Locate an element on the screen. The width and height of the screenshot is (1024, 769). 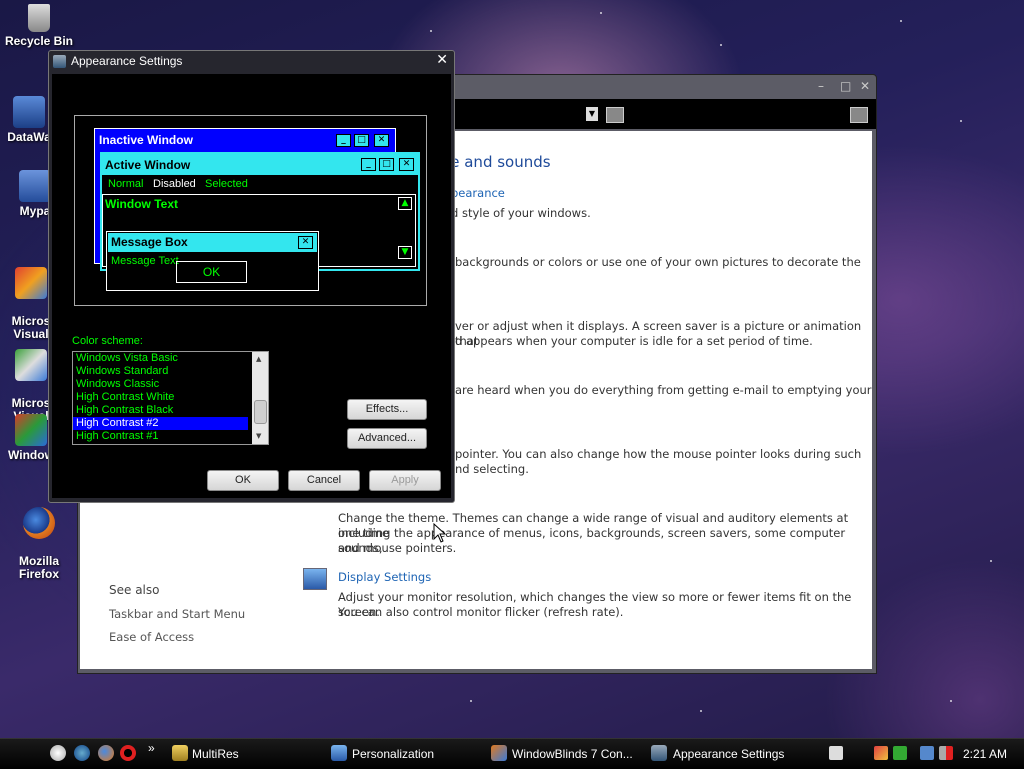
taskbar-item-appearance-settings: Appearance Settings is located at coordinates (728, 754).